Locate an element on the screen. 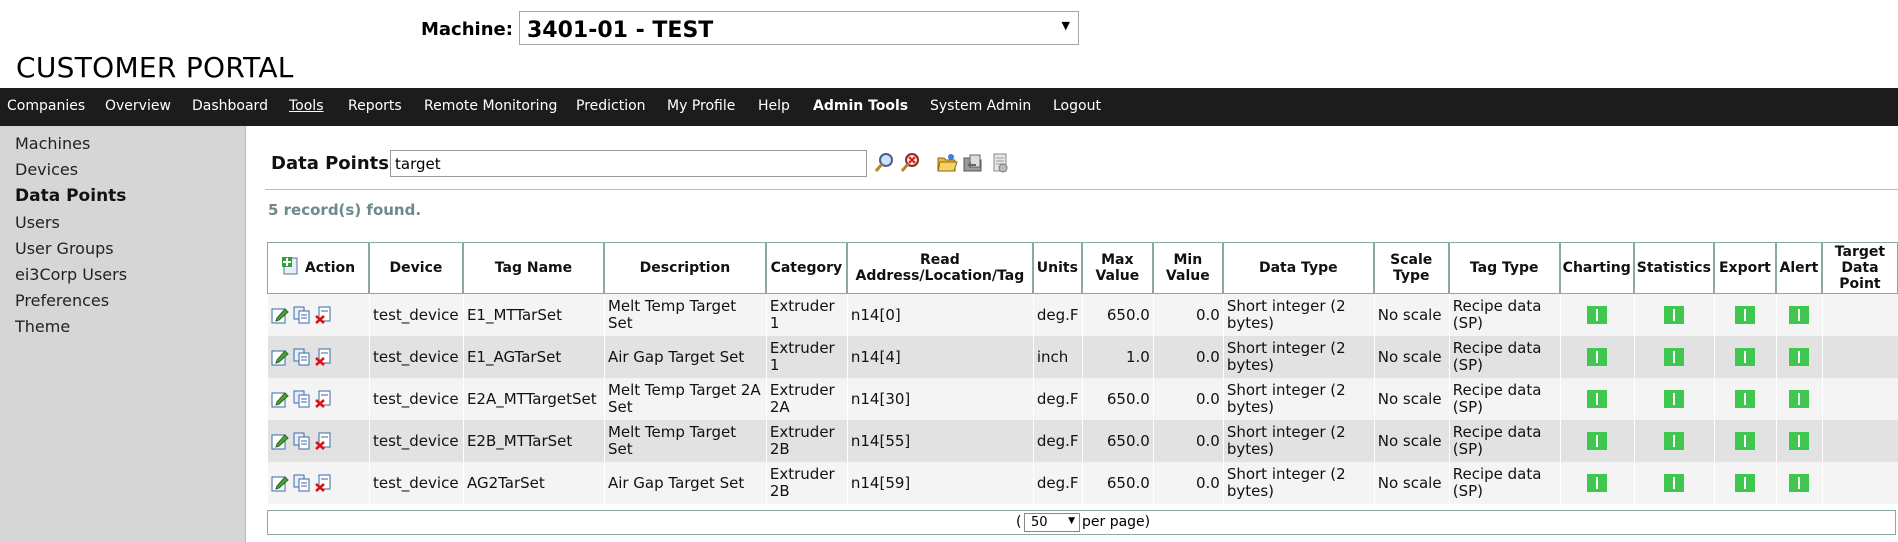 The width and height of the screenshot is (1898, 542). search-input is located at coordinates (628, 163).